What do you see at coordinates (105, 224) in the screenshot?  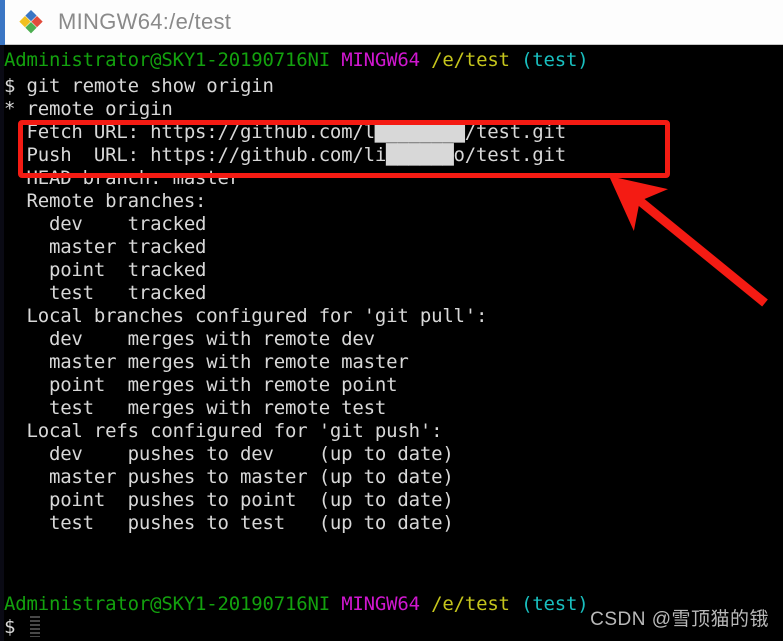 I see `output-line-remote-dev: dev tracked` at bounding box center [105, 224].